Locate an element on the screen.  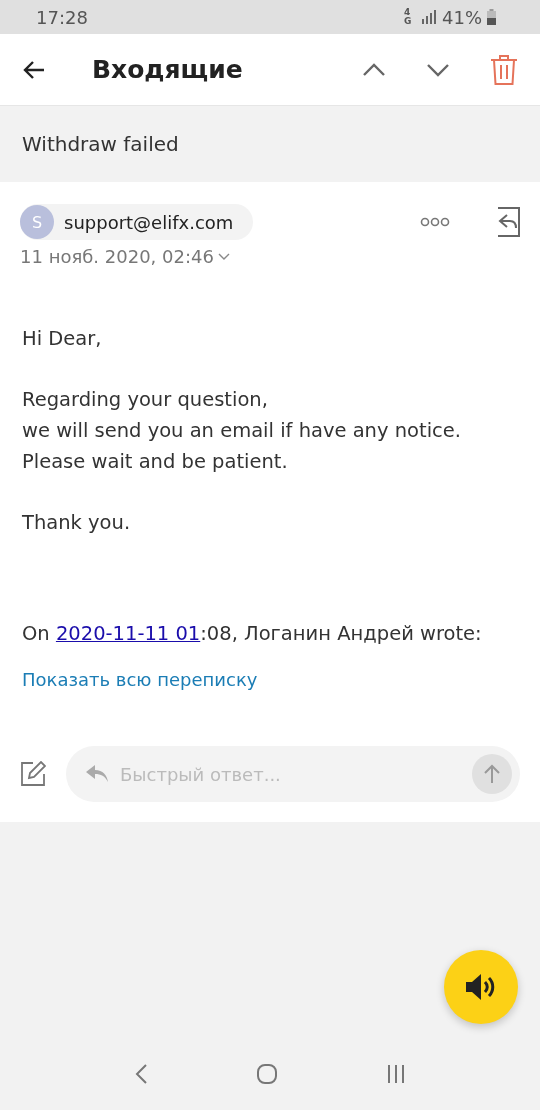
quote-header: On 2020-11-11 01:08, Логанин Андрей wrote: is located at coordinates (252, 633).